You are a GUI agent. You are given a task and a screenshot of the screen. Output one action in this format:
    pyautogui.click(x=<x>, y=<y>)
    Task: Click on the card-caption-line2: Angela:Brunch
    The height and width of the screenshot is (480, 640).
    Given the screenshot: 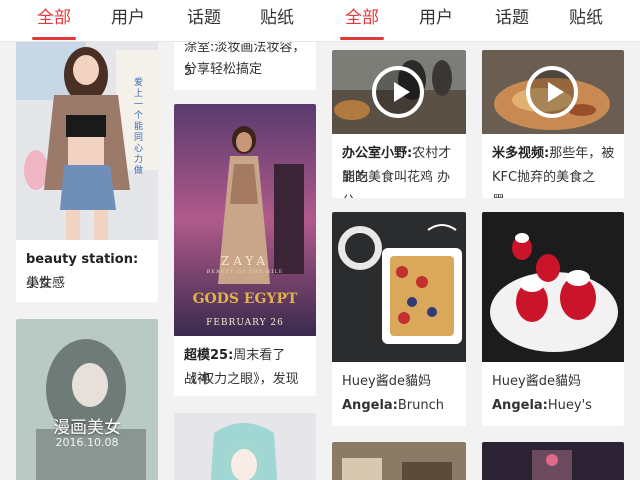 What is the action you would take?
    pyautogui.click(x=400, y=406)
    